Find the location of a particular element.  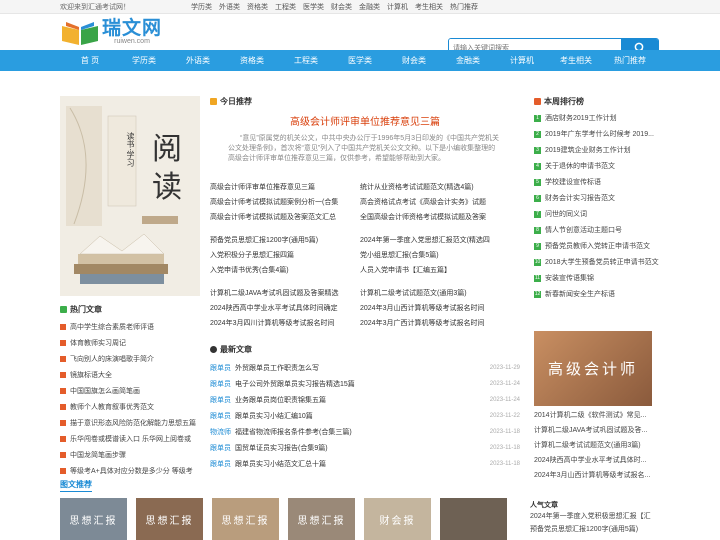

article-link: 高级会计师考试模拟试题案例分析一(合集 is located at coordinates (285, 202).